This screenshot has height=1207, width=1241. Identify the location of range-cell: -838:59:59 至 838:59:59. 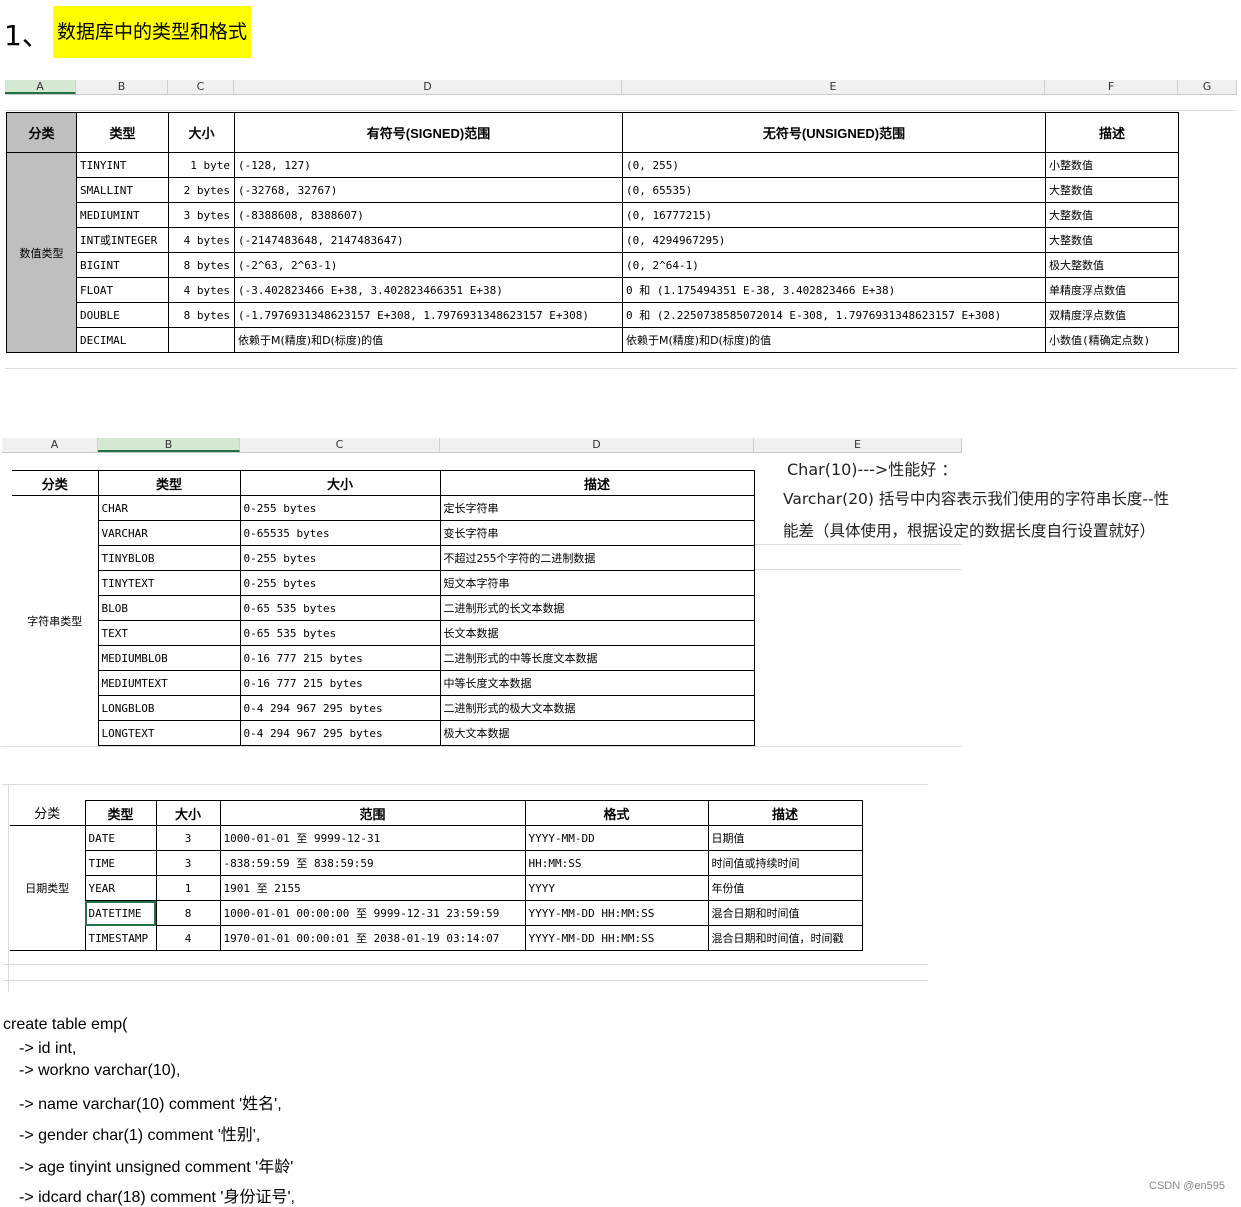
(372, 863).